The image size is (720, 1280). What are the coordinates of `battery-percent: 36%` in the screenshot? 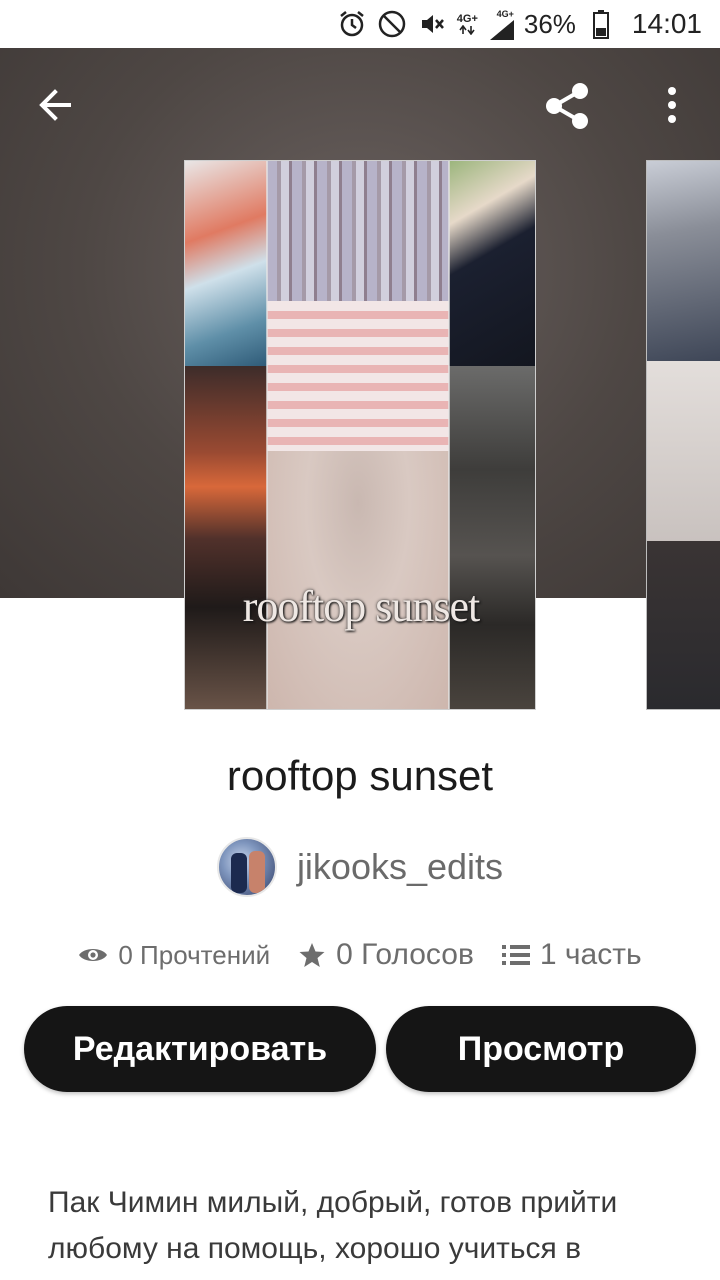 It's located at (549, 23).